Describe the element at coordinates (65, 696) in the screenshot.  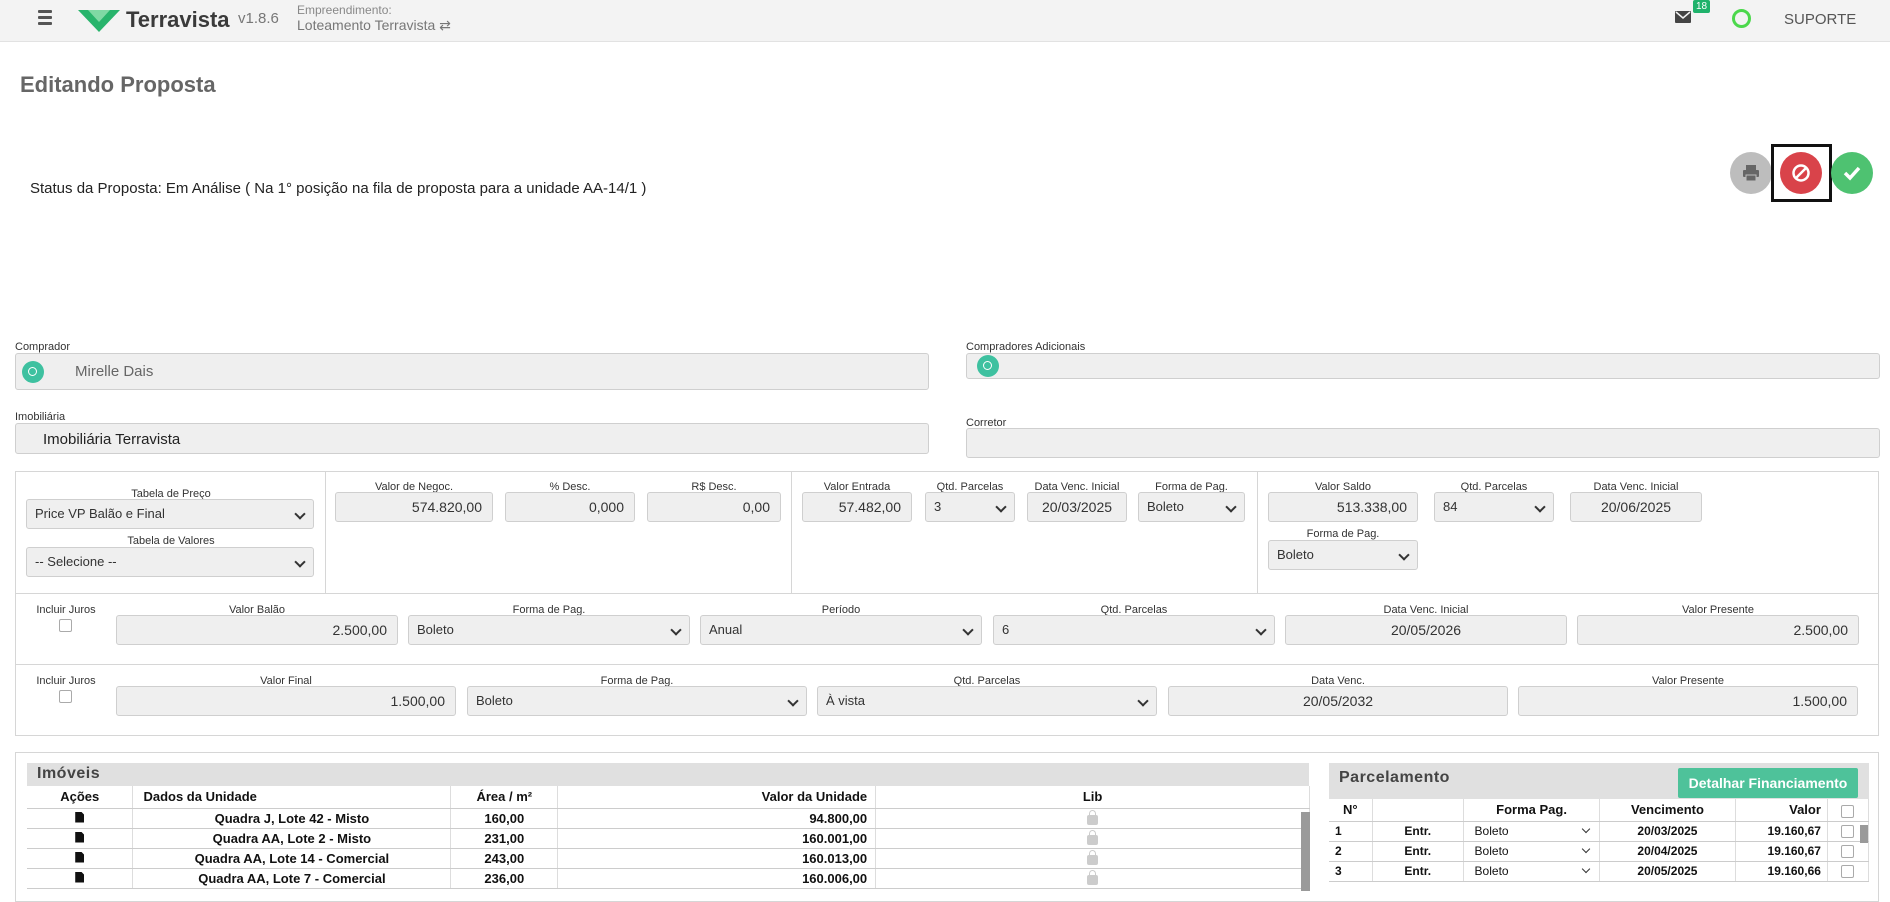
I see `final-juros-checkbox` at that location.